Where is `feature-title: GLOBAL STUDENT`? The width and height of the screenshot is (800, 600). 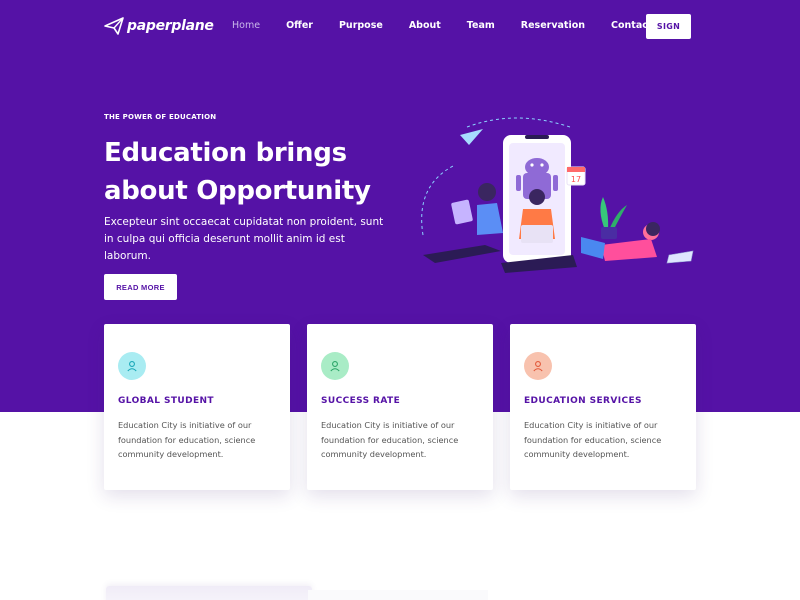
feature-title: GLOBAL STUDENT is located at coordinates (166, 401).